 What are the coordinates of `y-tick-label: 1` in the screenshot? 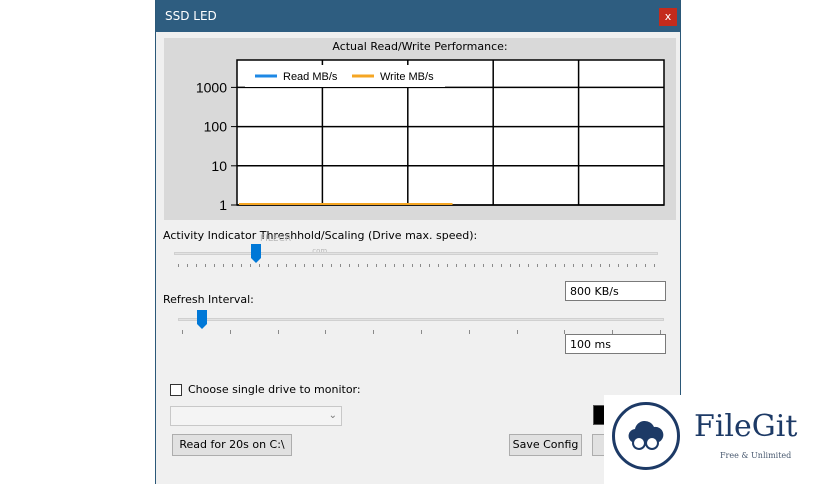 It's located at (223, 205).